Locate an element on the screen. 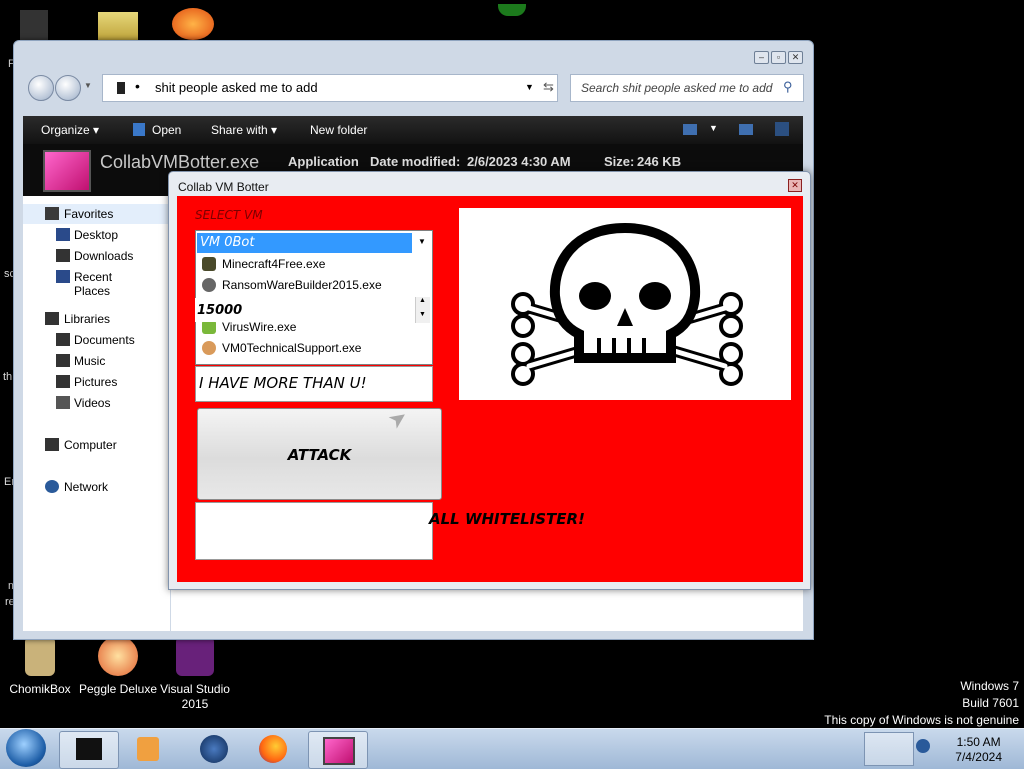 This screenshot has width=1024, height=769. list-scrollbar: ▲ ▼ is located at coordinates (422, 310).